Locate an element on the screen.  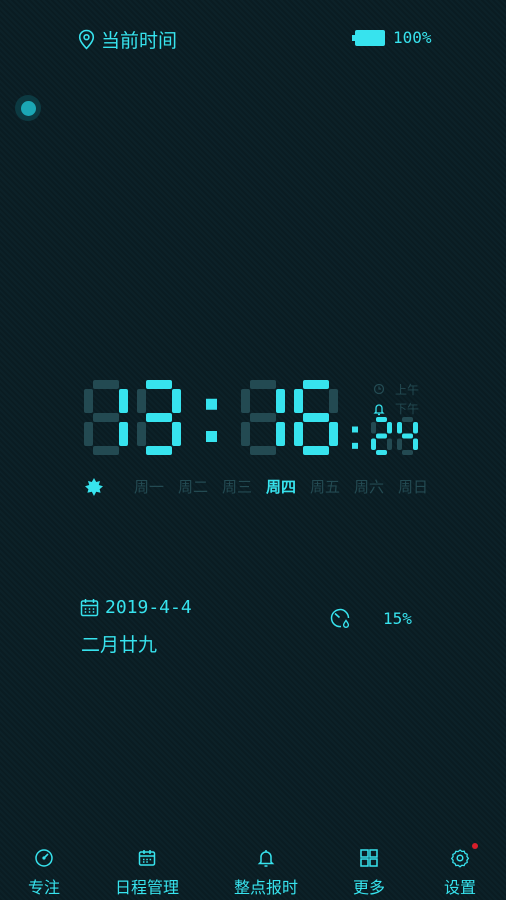
nav-more: 更多 is located at coordinates (369, 873).